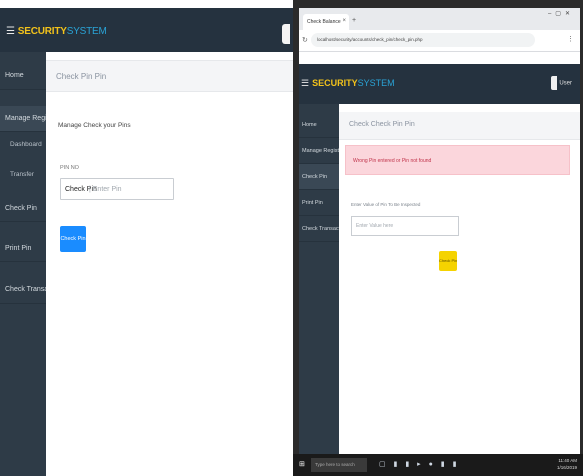 This screenshot has height=476, width=583. Describe the element at coordinates (169, 76) in the screenshot. I see `page-header: Check Pin Pin` at that location.